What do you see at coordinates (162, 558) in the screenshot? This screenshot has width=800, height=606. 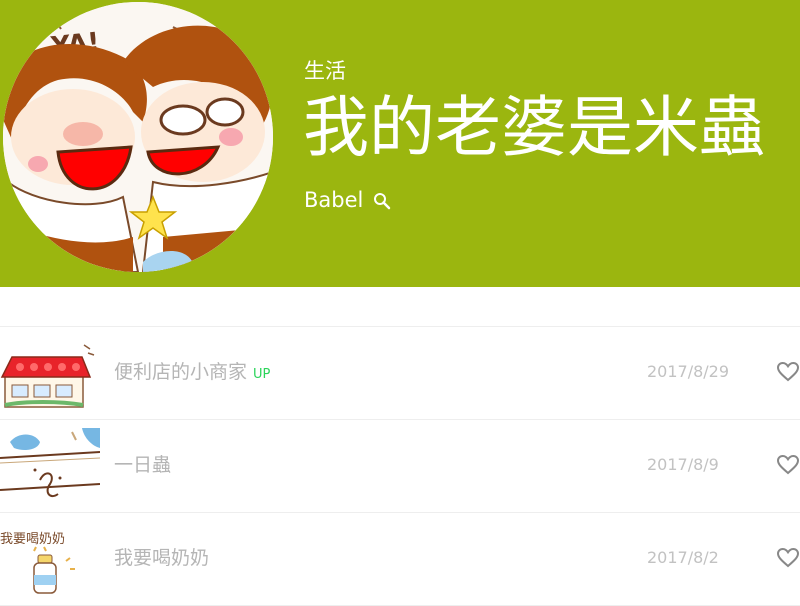 I see `episode-title: 我要喝奶奶` at bounding box center [162, 558].